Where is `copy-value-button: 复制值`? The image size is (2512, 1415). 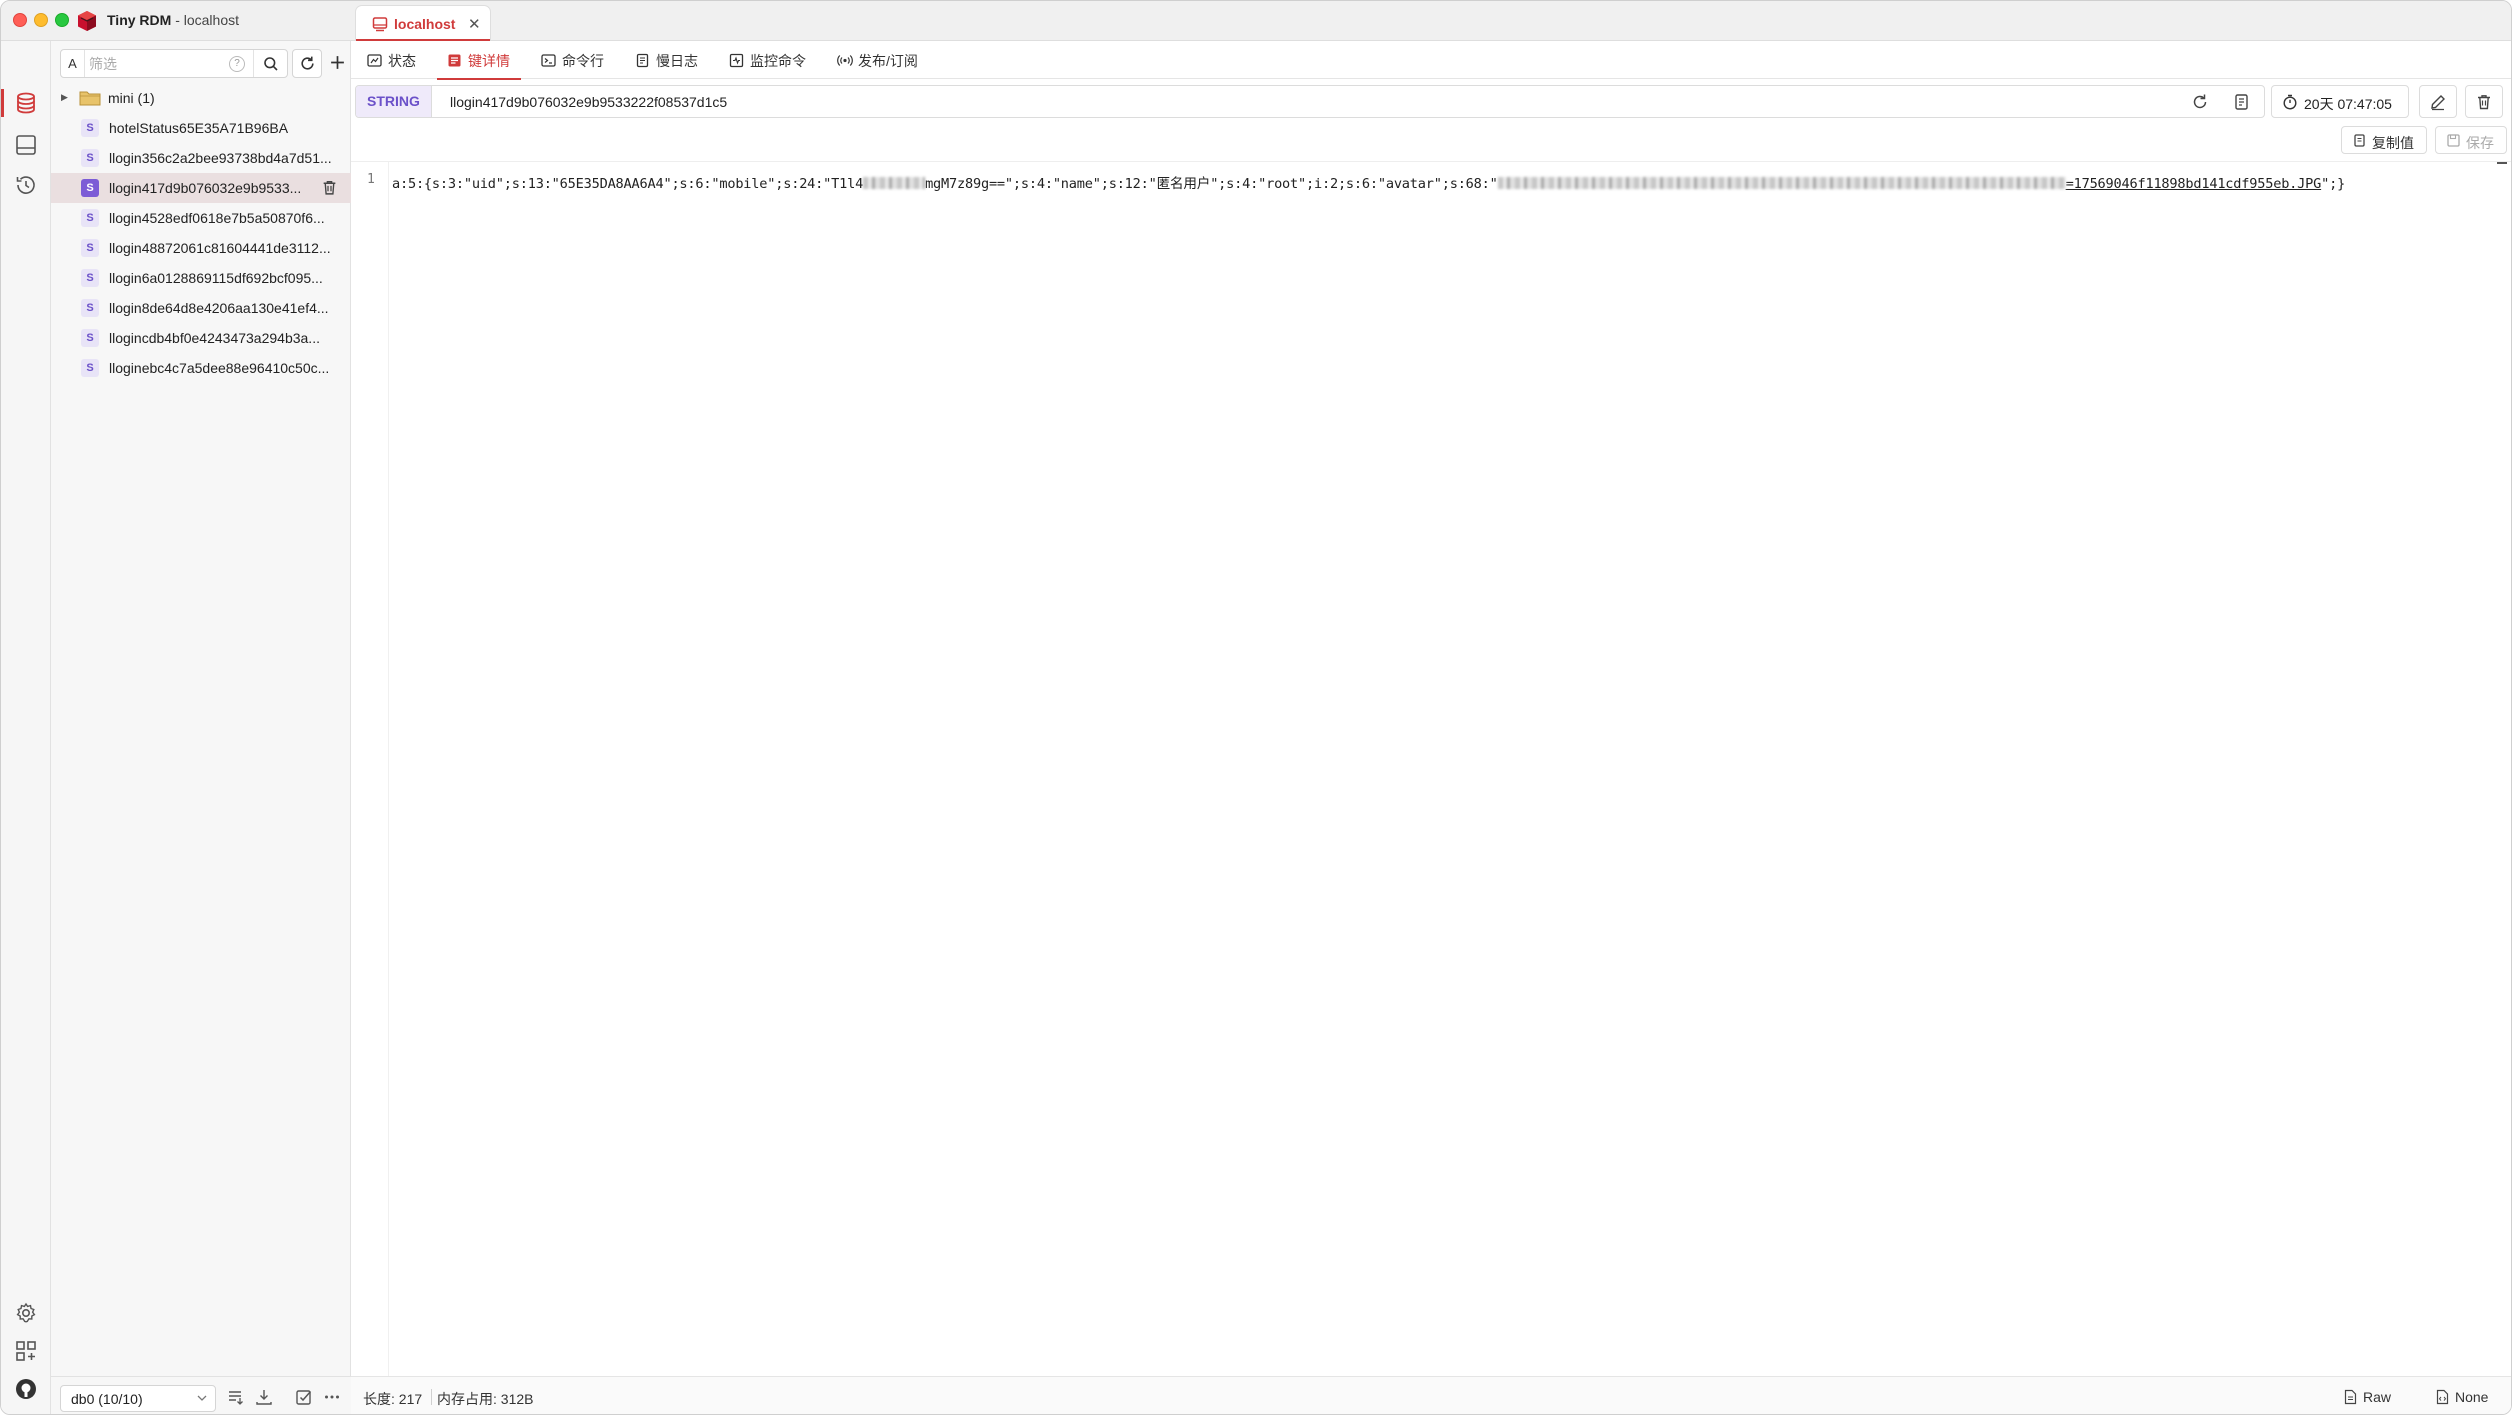
copy-value-button: 复制值 is located at coordinates (2384, 140).